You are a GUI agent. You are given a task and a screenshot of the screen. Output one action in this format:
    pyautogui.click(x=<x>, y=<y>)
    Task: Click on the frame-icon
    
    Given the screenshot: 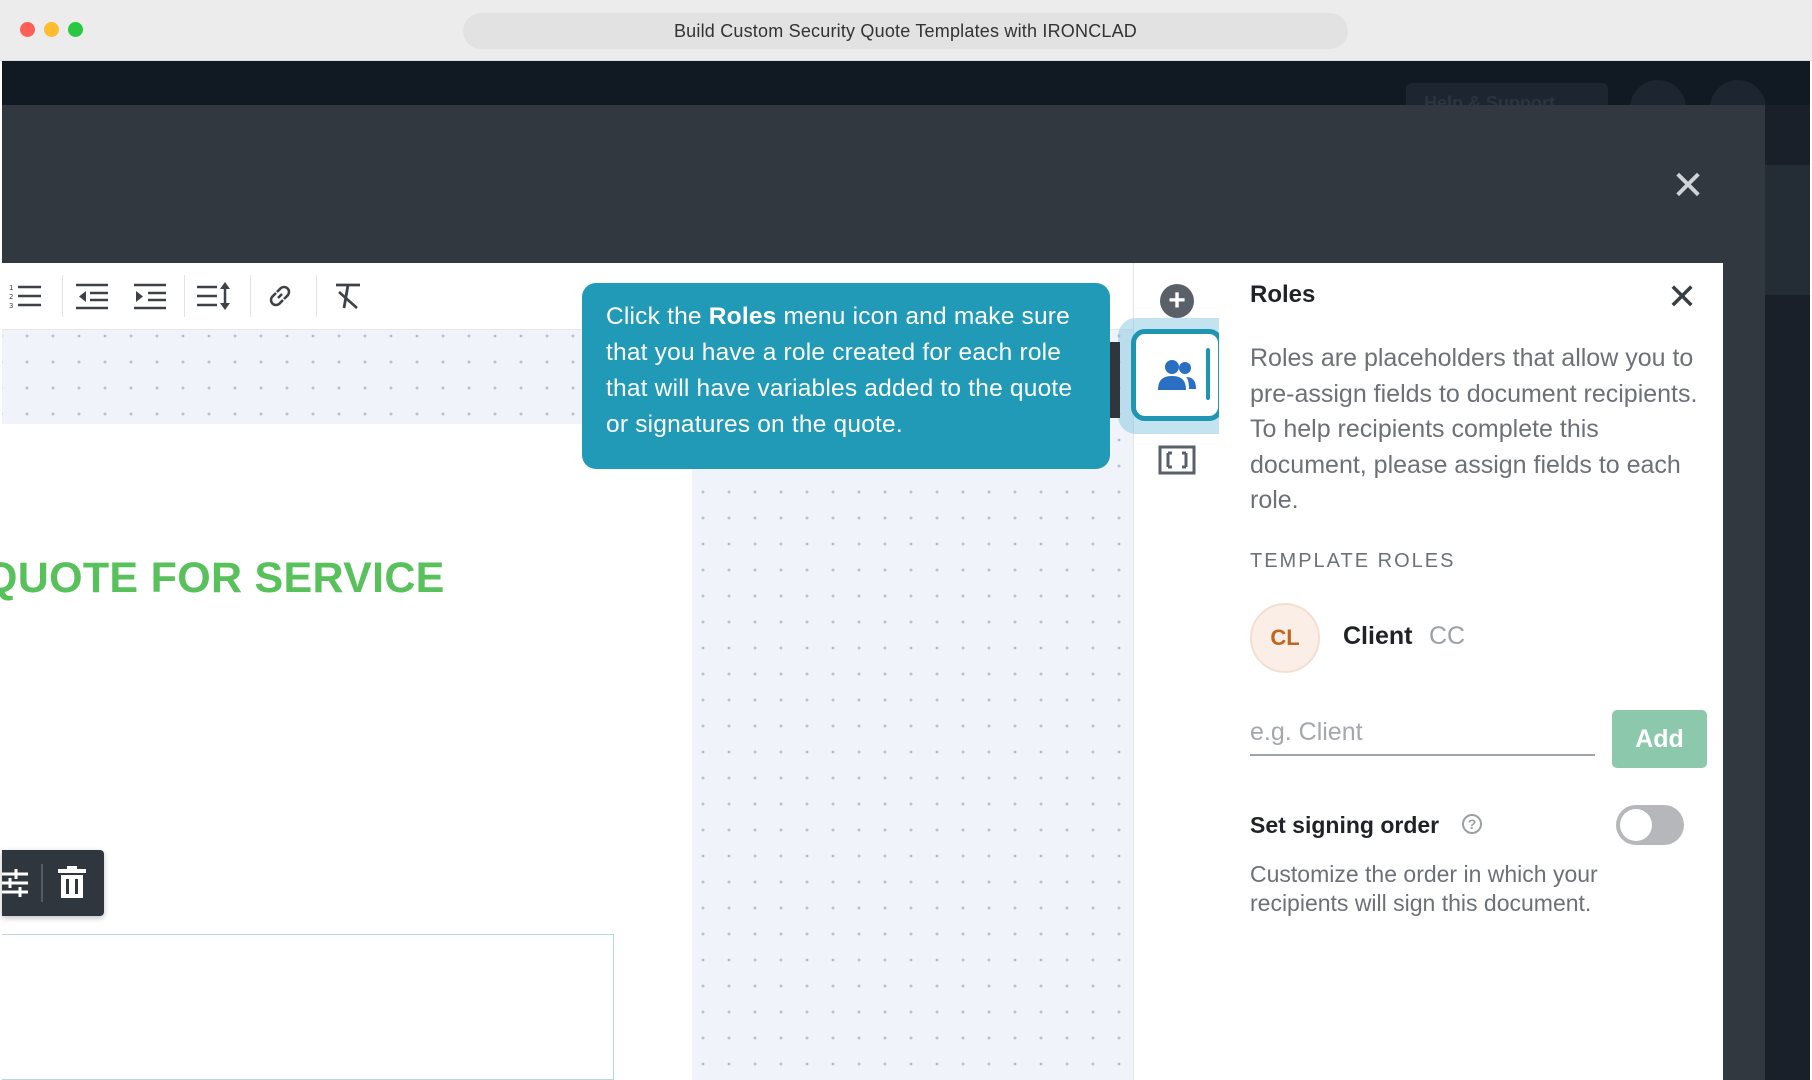 What is the action you would take?
    pyautogui.click(x=1177, y=462)
    